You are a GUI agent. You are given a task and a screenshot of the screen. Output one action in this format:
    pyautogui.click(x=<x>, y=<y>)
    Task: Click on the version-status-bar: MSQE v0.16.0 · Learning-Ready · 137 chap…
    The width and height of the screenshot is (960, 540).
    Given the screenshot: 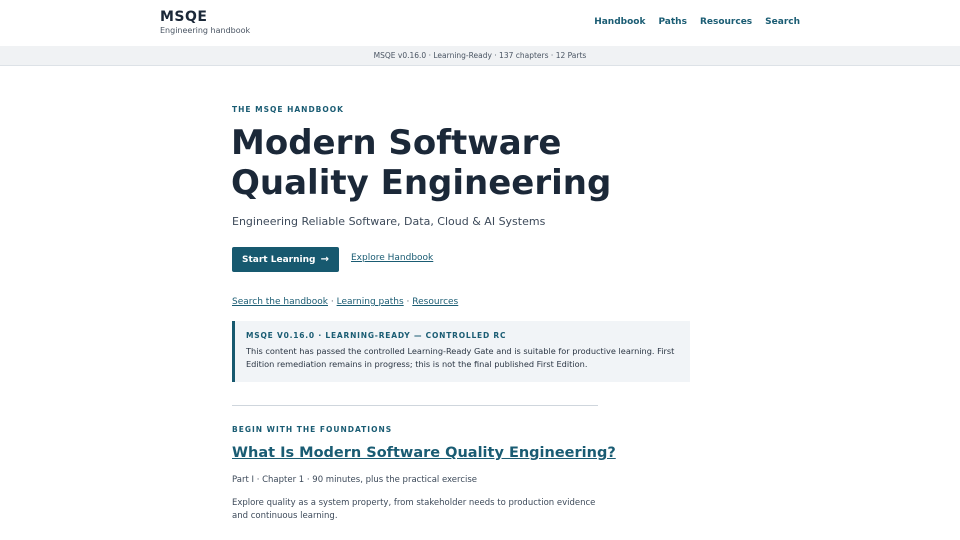 What is the action you would take?
    pyautogui.click(x=480, y=56)
    